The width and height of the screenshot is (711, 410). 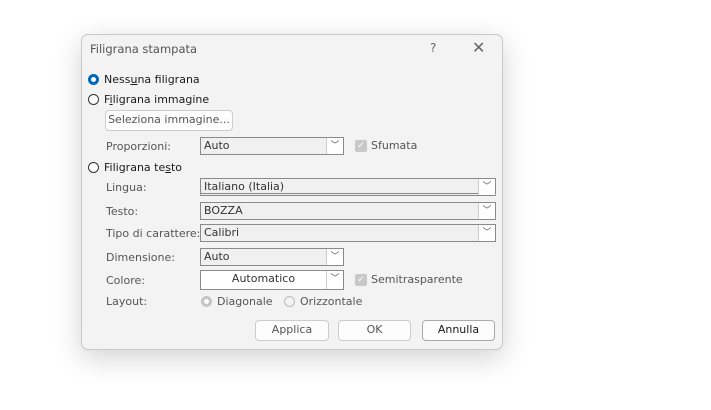 What do you see at coordinates (331, 301) in the screenshot?
I see `radio-label: Orizzontale` at bounding box center [331, 301].